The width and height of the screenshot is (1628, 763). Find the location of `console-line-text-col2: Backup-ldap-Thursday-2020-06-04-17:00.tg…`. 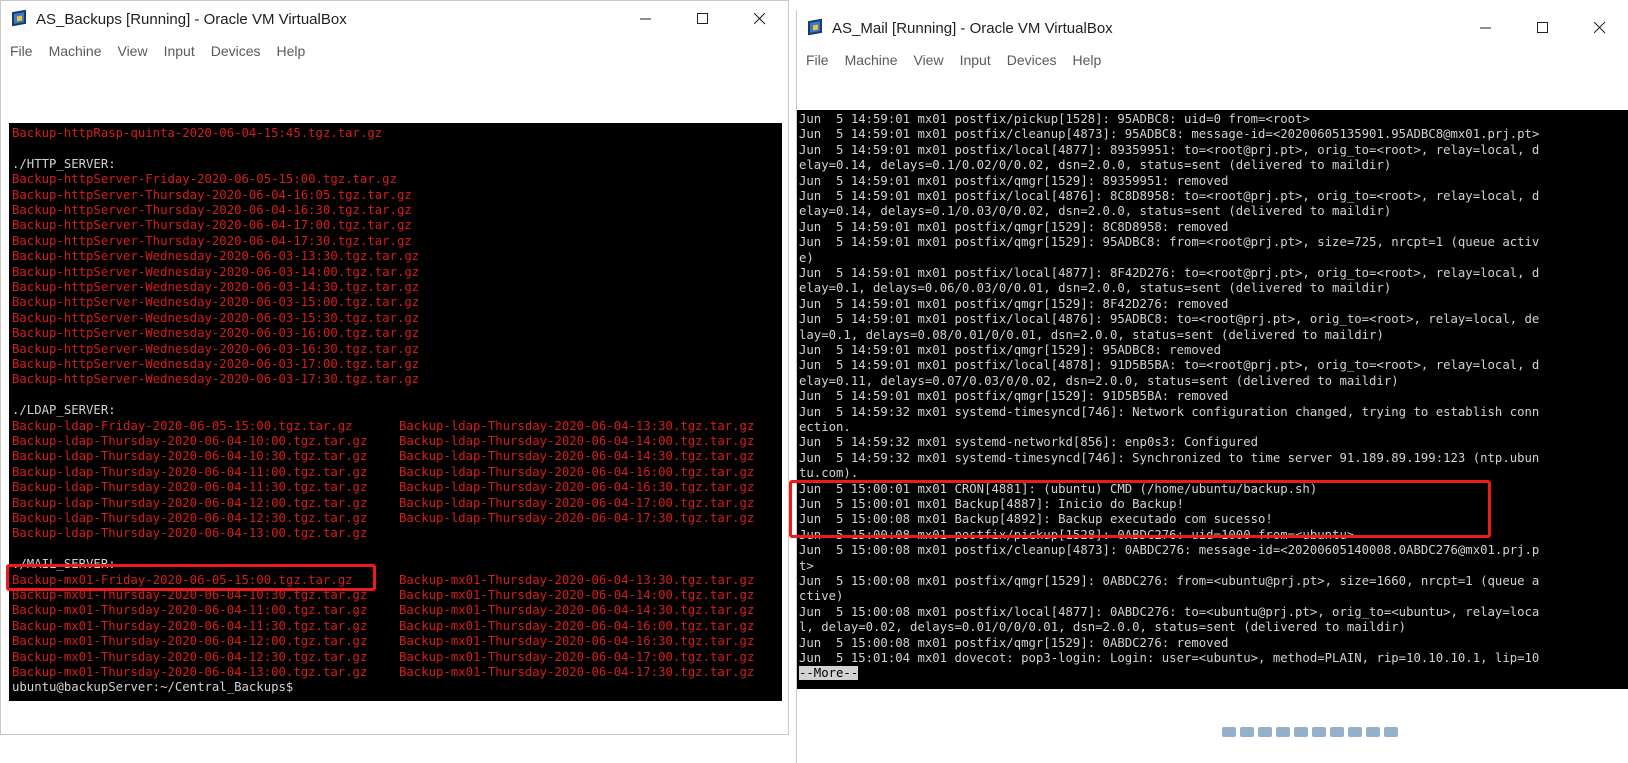

console-line-text-col2: Backup-ldap-Thursday-2020-06-04-17:00.tg… is located at coordinates (577, 502).